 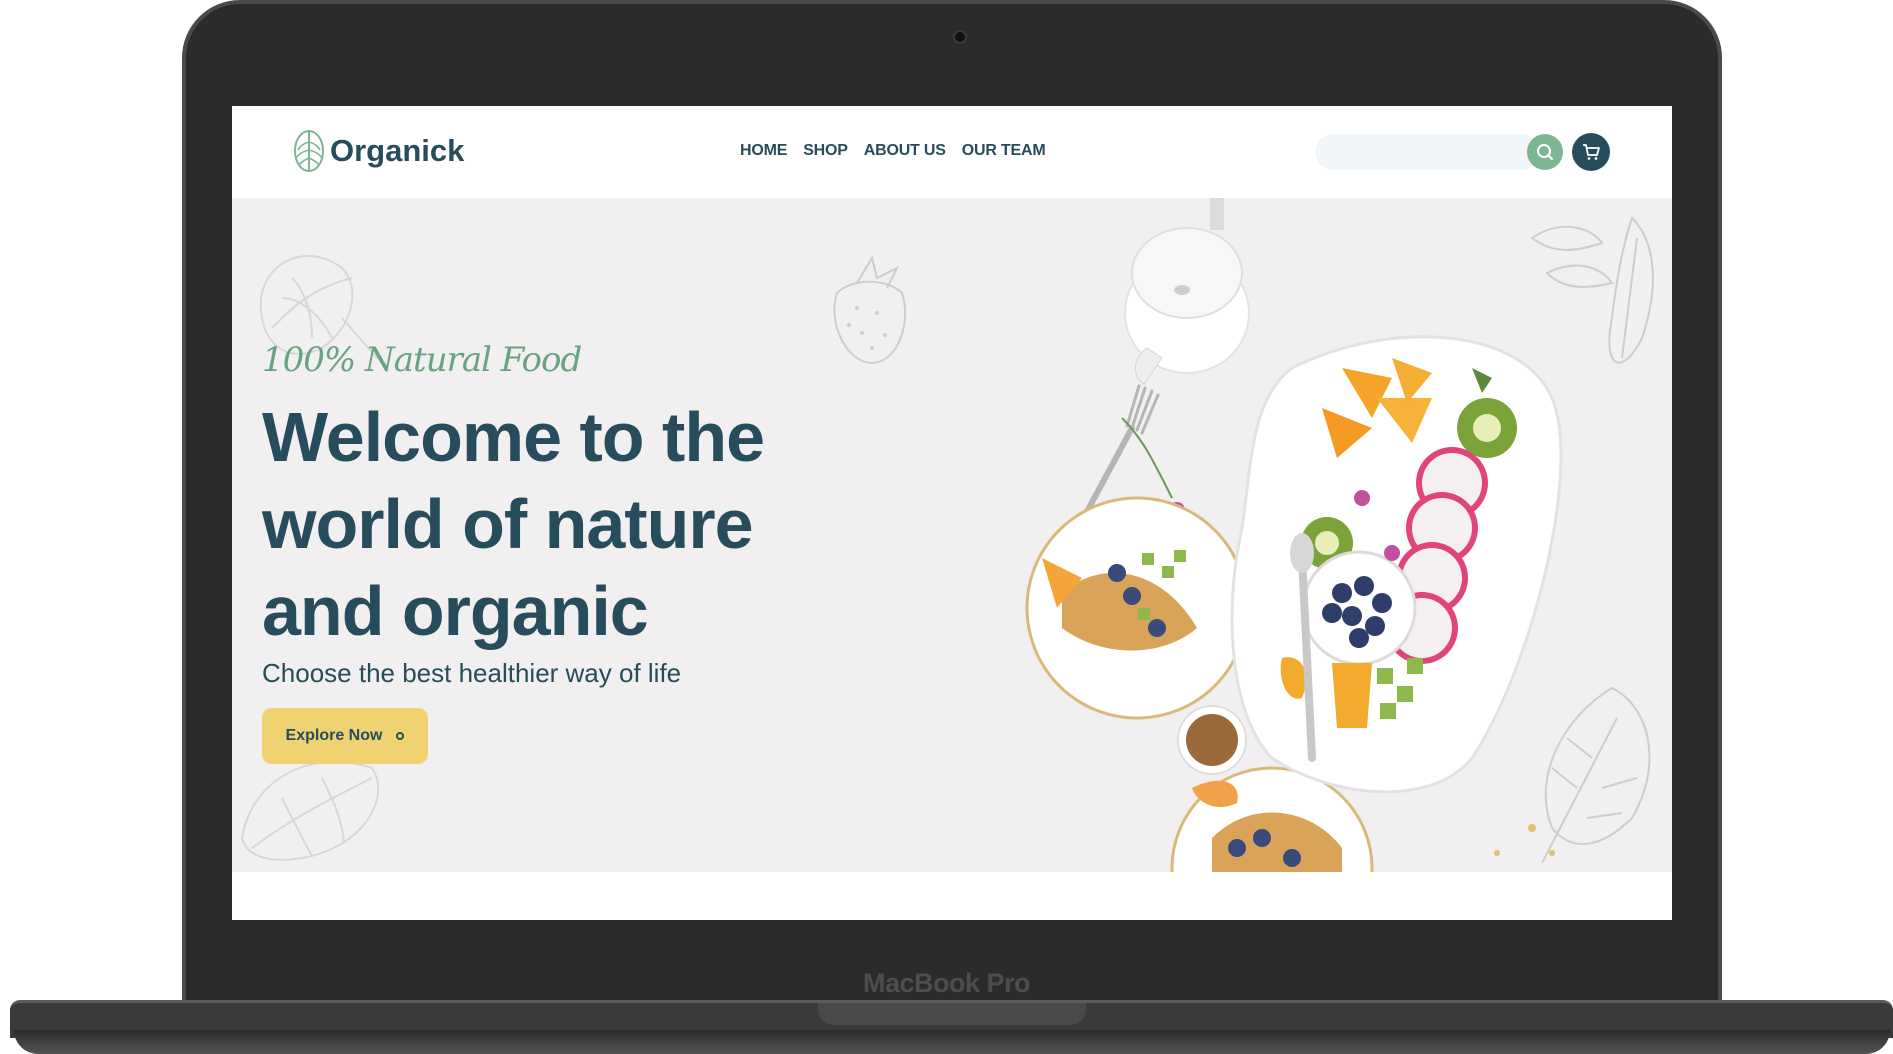 I want to click on laptop-base-bottom, so click(x=952, y=1042).